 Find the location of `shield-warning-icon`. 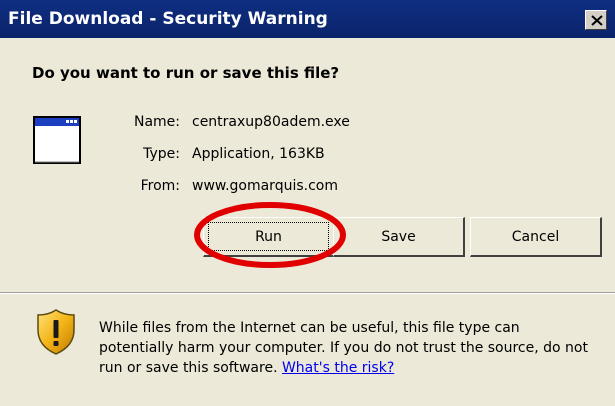

shield-warning-icon is located at coordinates (56, 332).